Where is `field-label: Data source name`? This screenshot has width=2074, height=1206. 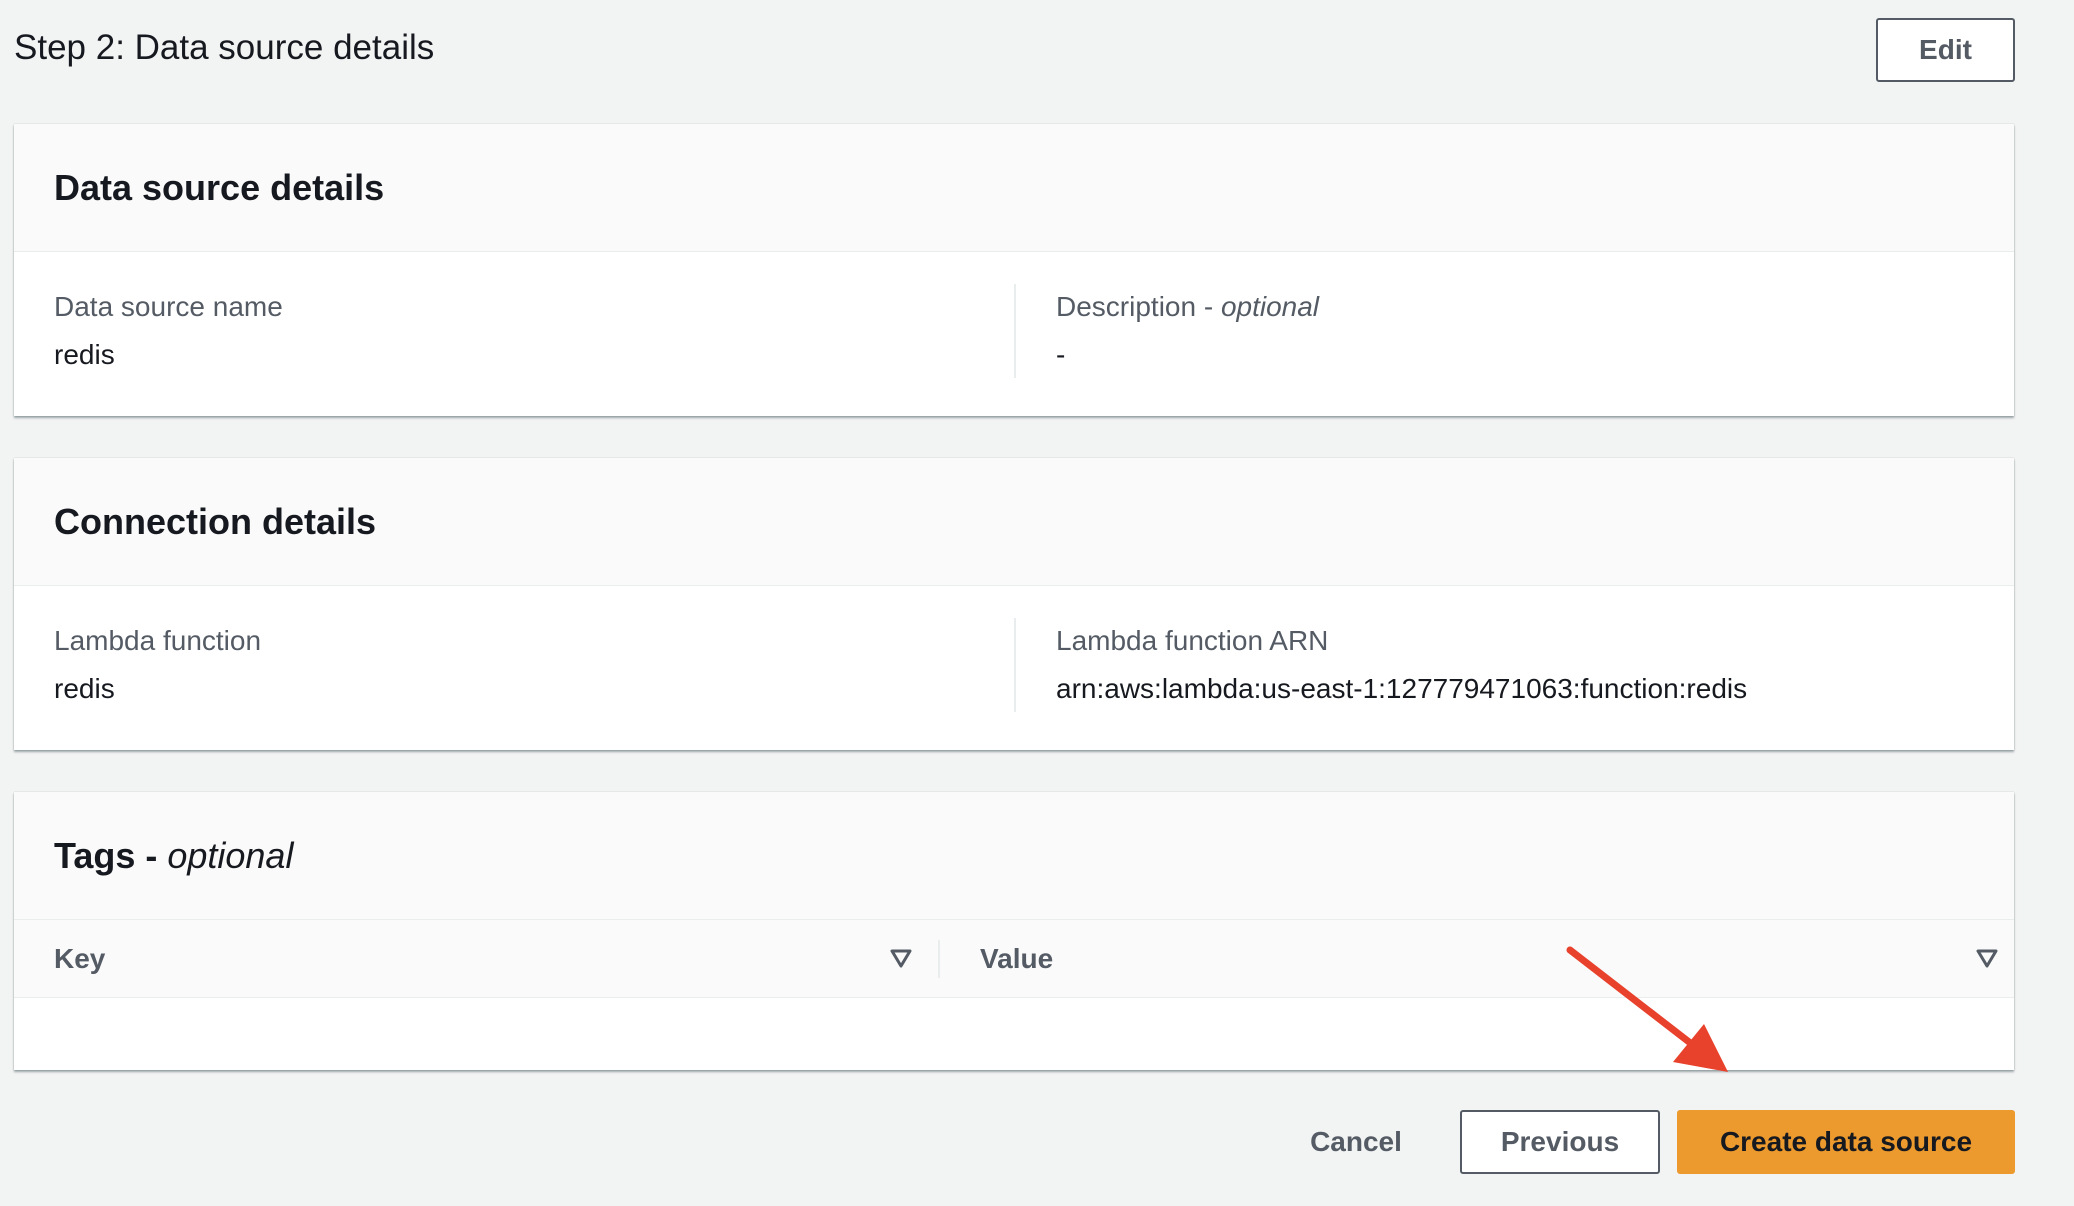 field-label: Data source name is located at coordinates (168, 306).